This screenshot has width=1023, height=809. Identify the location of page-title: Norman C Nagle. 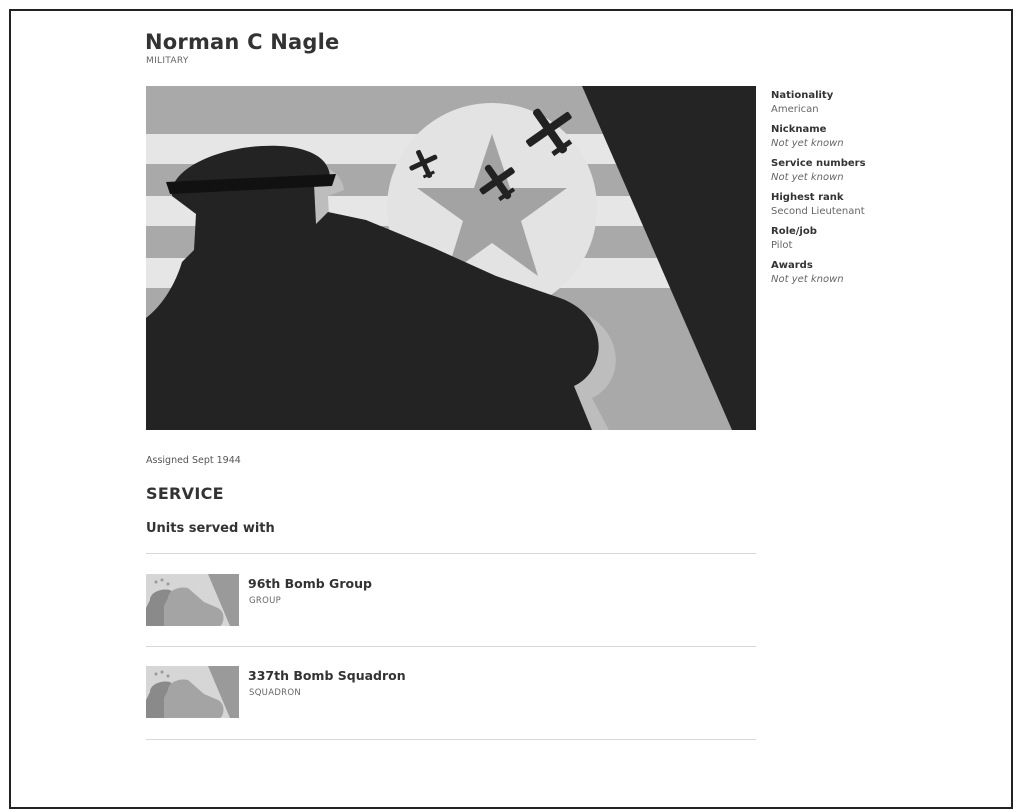
(242, 42).